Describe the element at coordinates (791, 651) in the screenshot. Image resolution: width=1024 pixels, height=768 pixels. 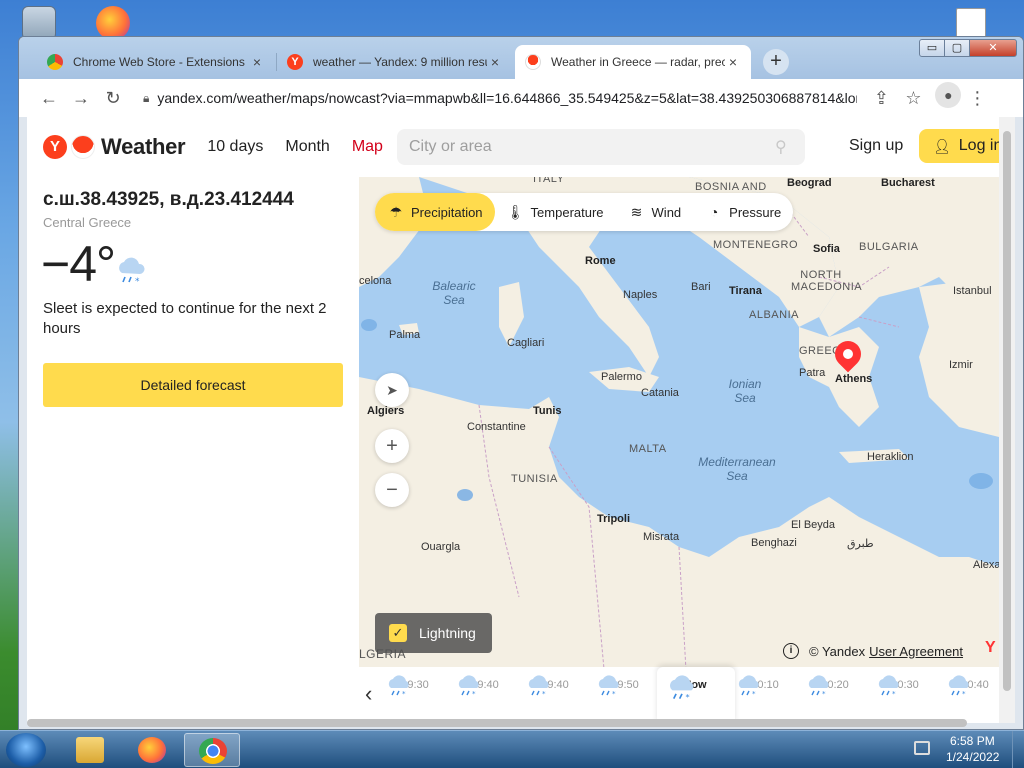
I see `info-icon: i` at that location.